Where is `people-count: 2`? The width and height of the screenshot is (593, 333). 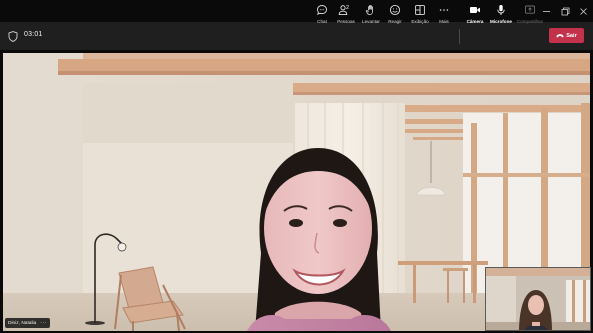 people-count: 2 is located at coordinates (348, 8).